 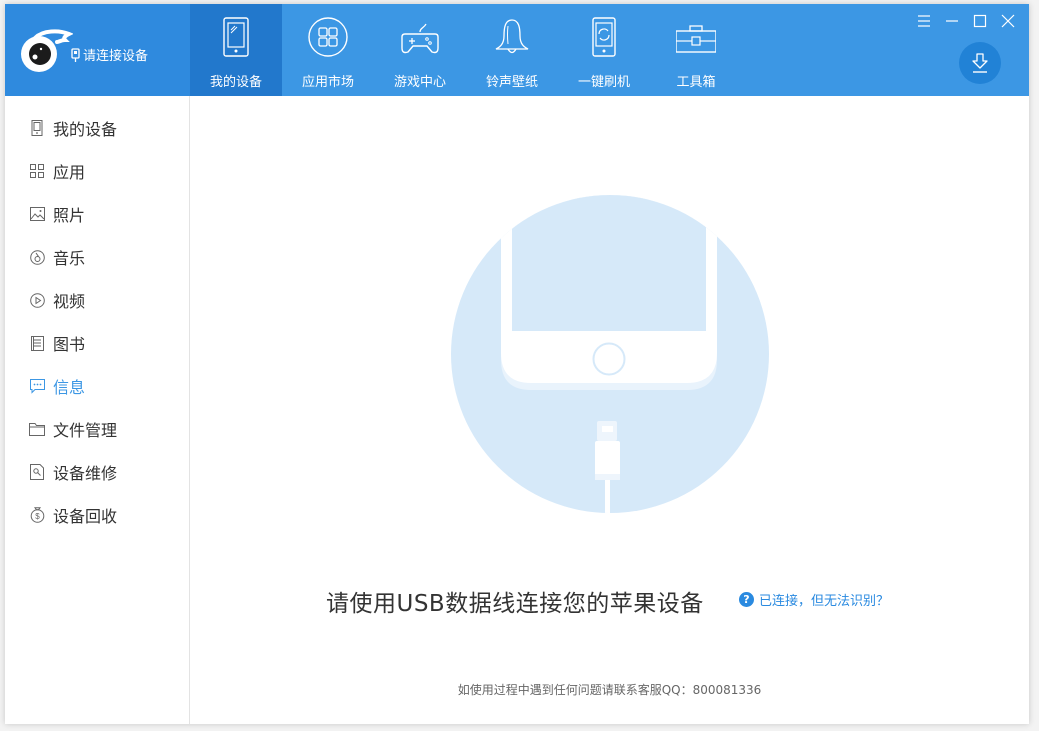 What do you see at coordinates (69, 258) in the screenshot?
I see `sidebar-item-label: 音乐` at bounding box center [69, 258].